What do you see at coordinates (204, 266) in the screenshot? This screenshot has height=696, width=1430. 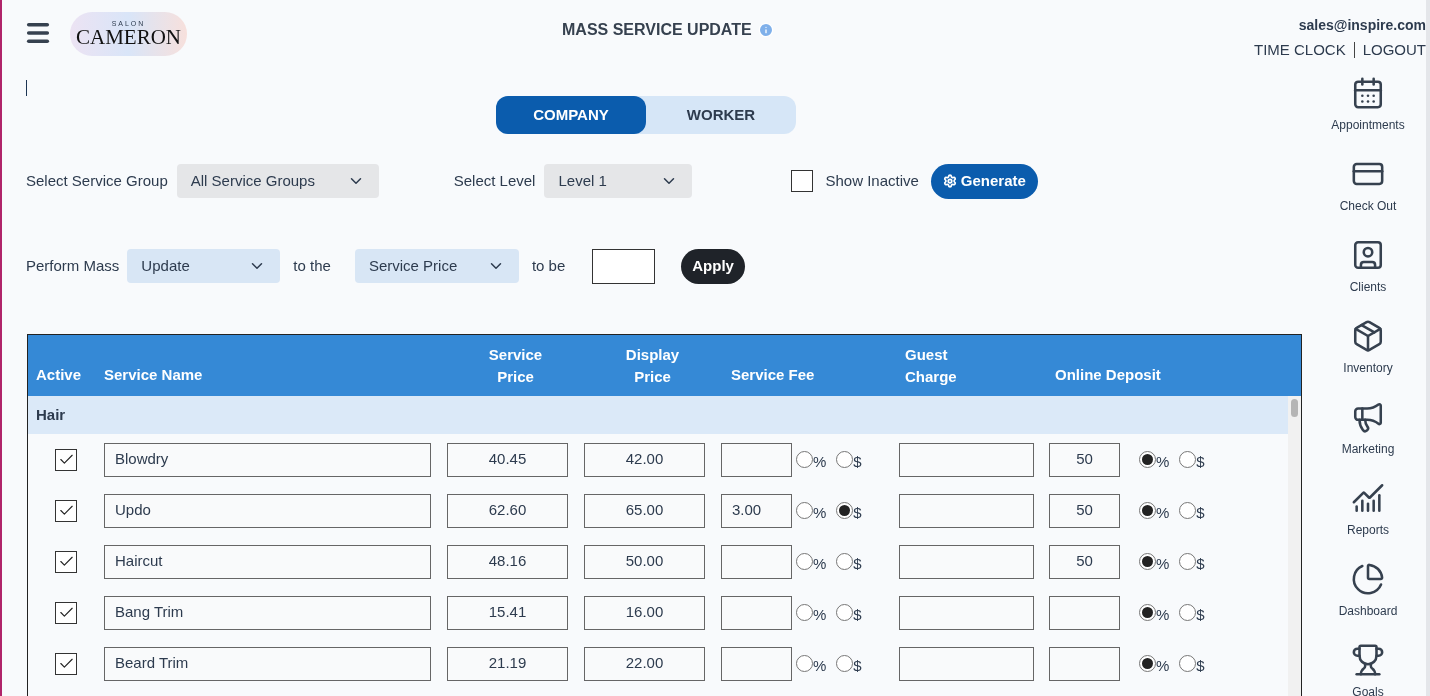 I see `action-select: Update` at bounding box center [204, 266].